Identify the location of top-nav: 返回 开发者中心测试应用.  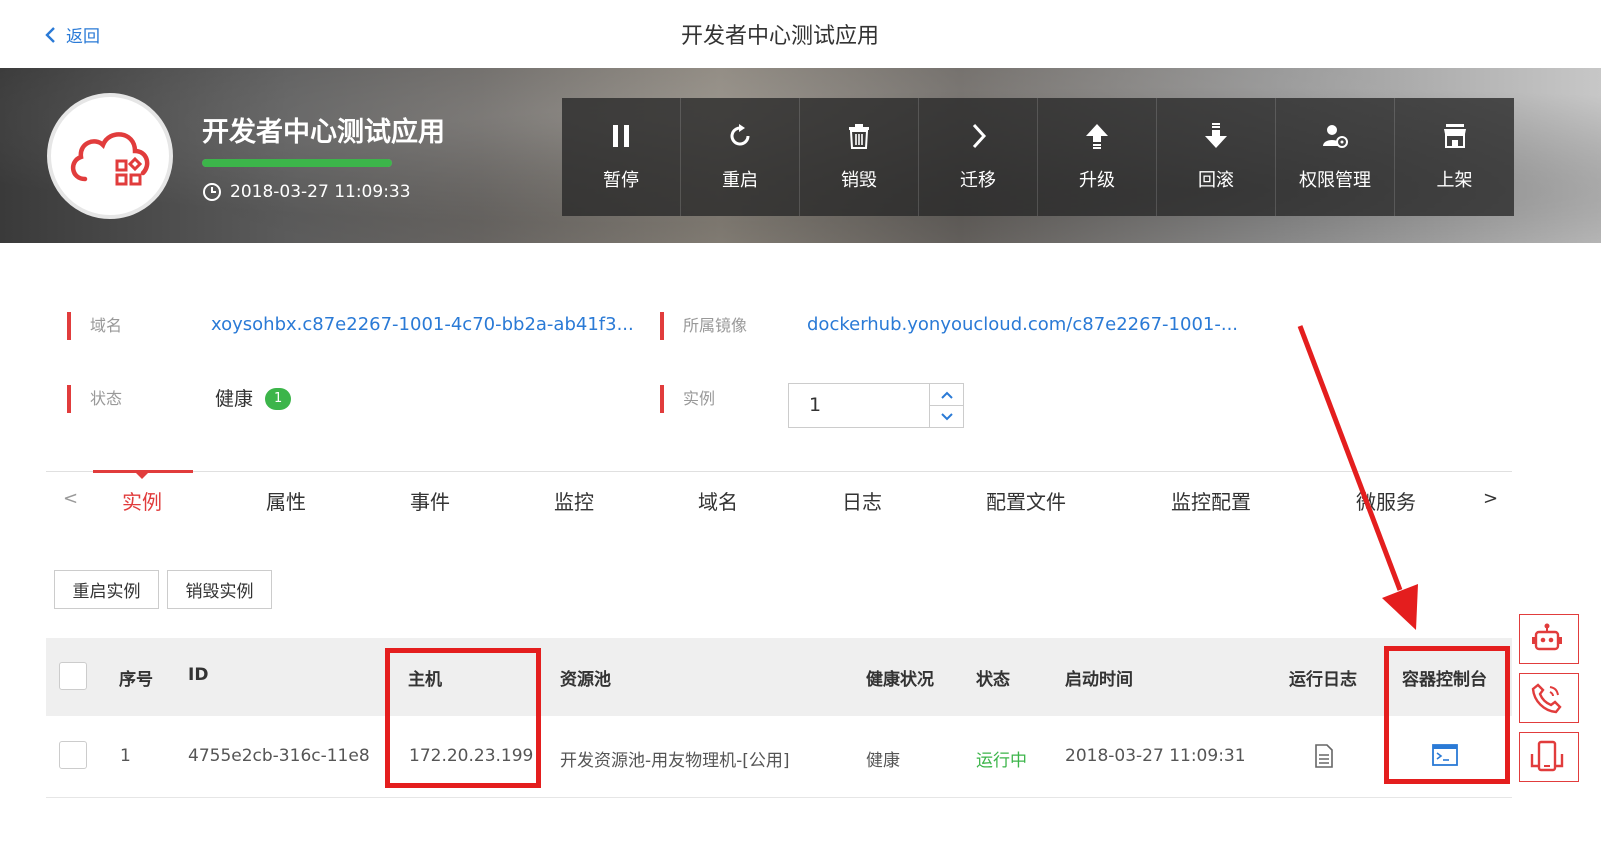
(800, 34).